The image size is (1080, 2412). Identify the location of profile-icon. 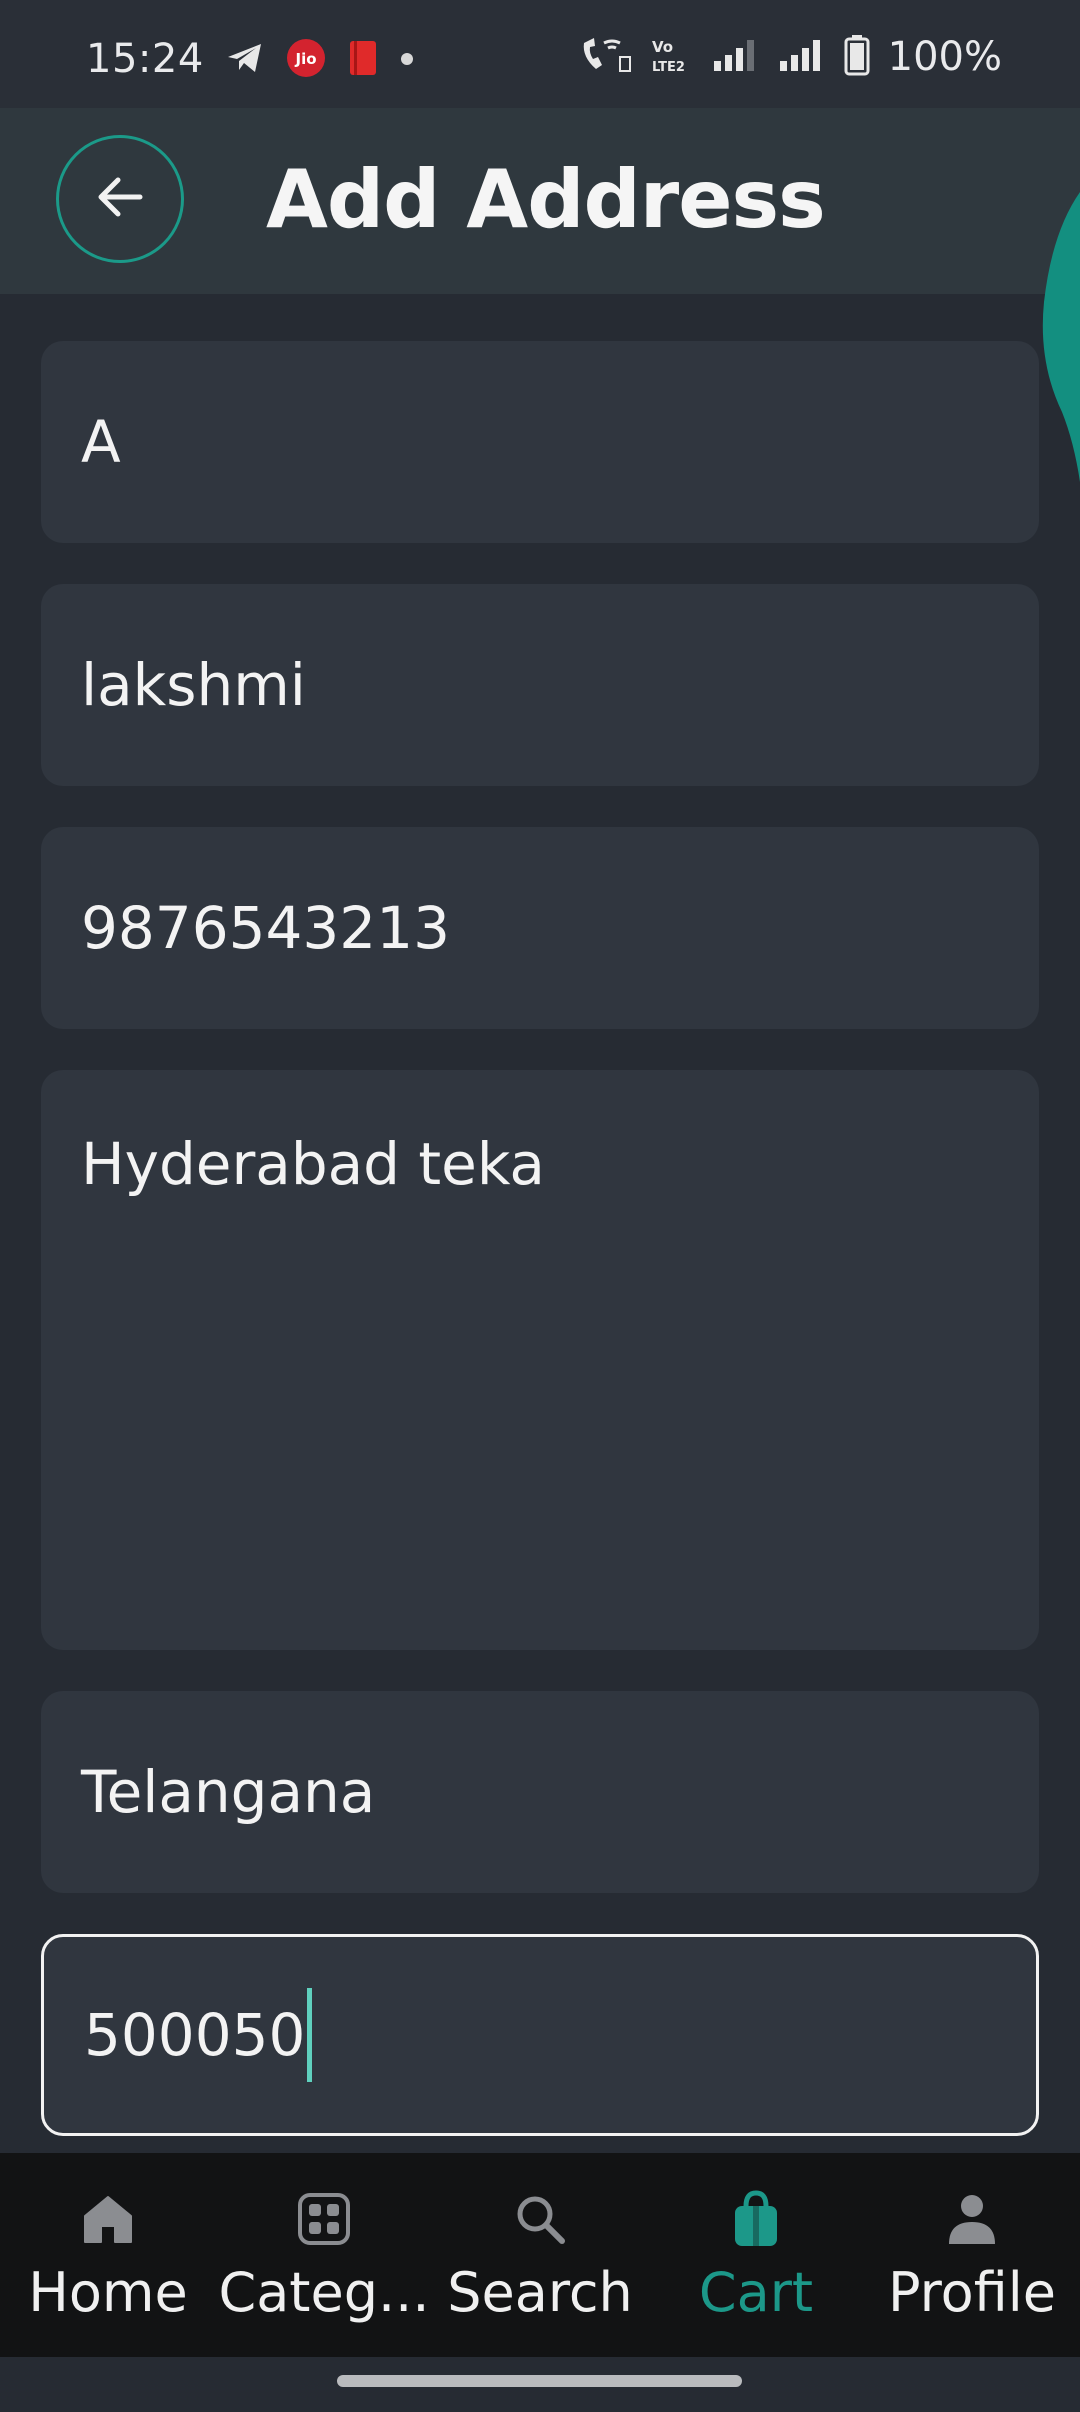
(972, 2219).